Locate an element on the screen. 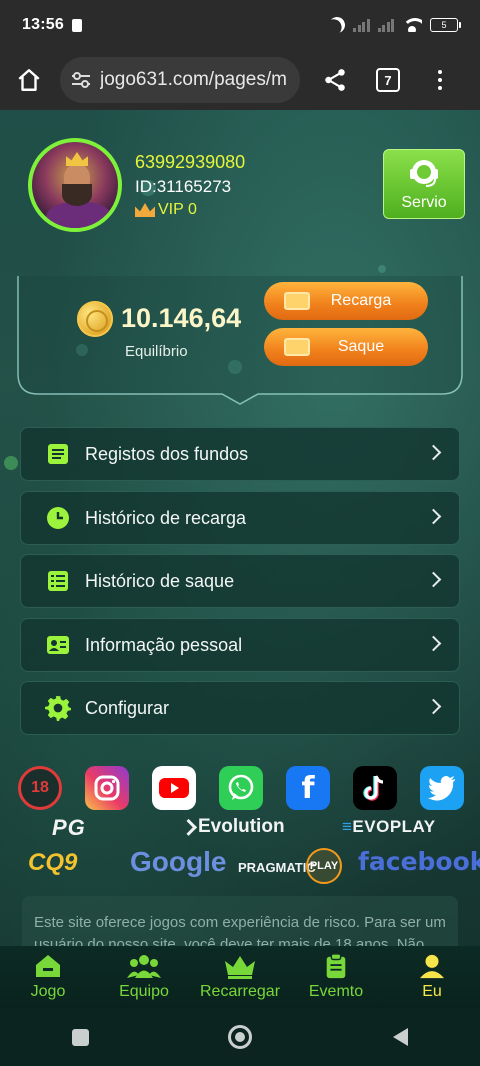 The height and width of the screenshot is (1066, 480). browser-toolbar: jogo631.com/pages/m 7 is located at coordinates (240, 80).